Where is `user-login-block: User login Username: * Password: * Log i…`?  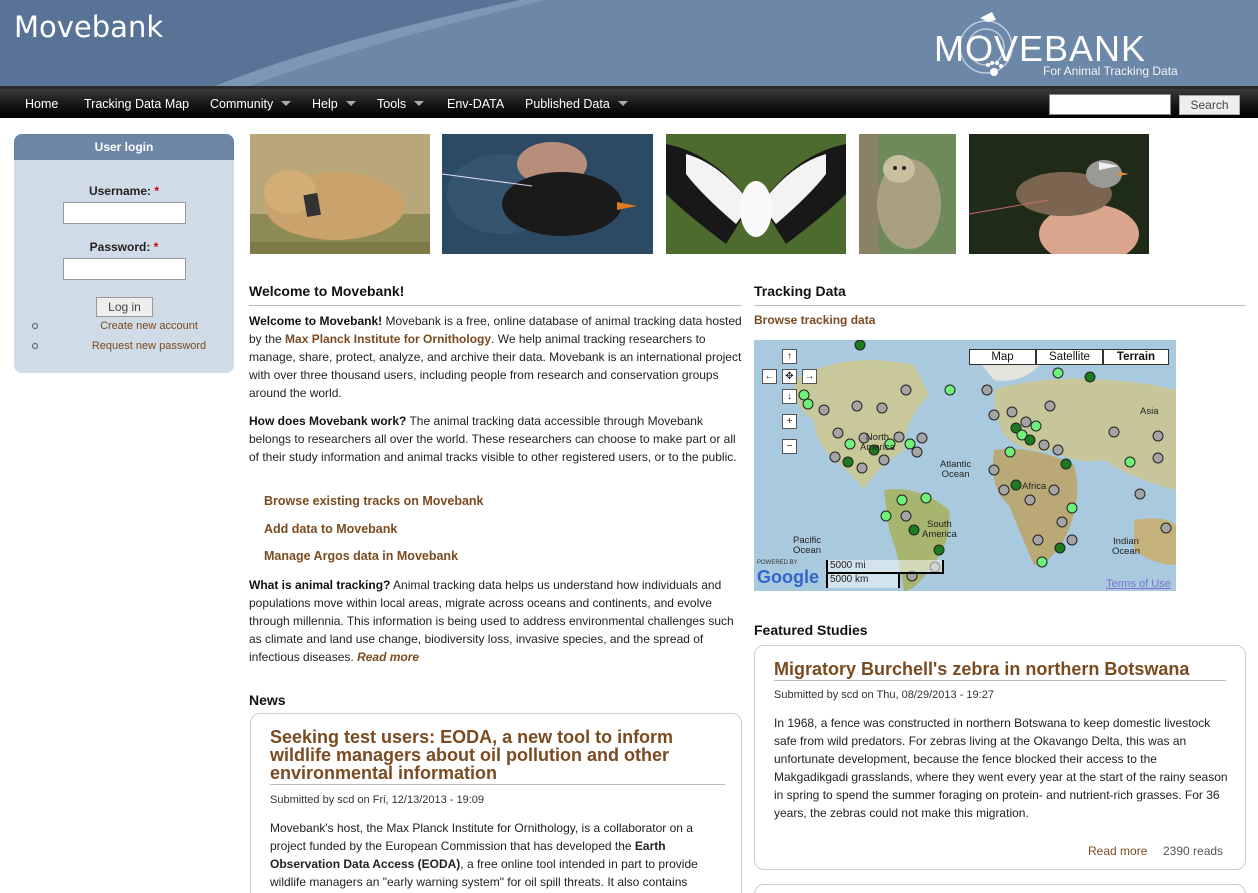
user-login-block: User login Username: * Password: * Log i… is located at coordinates (124, 253).